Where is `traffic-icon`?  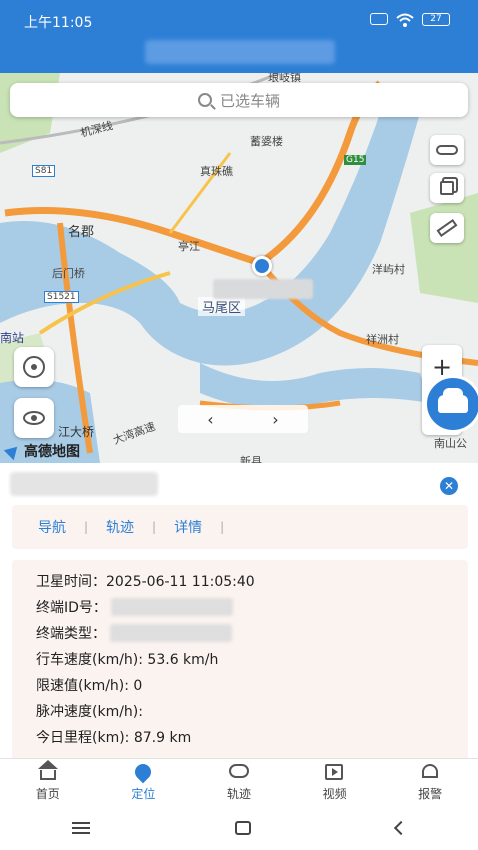 traffic-icon is located at coordinates (447, 150).